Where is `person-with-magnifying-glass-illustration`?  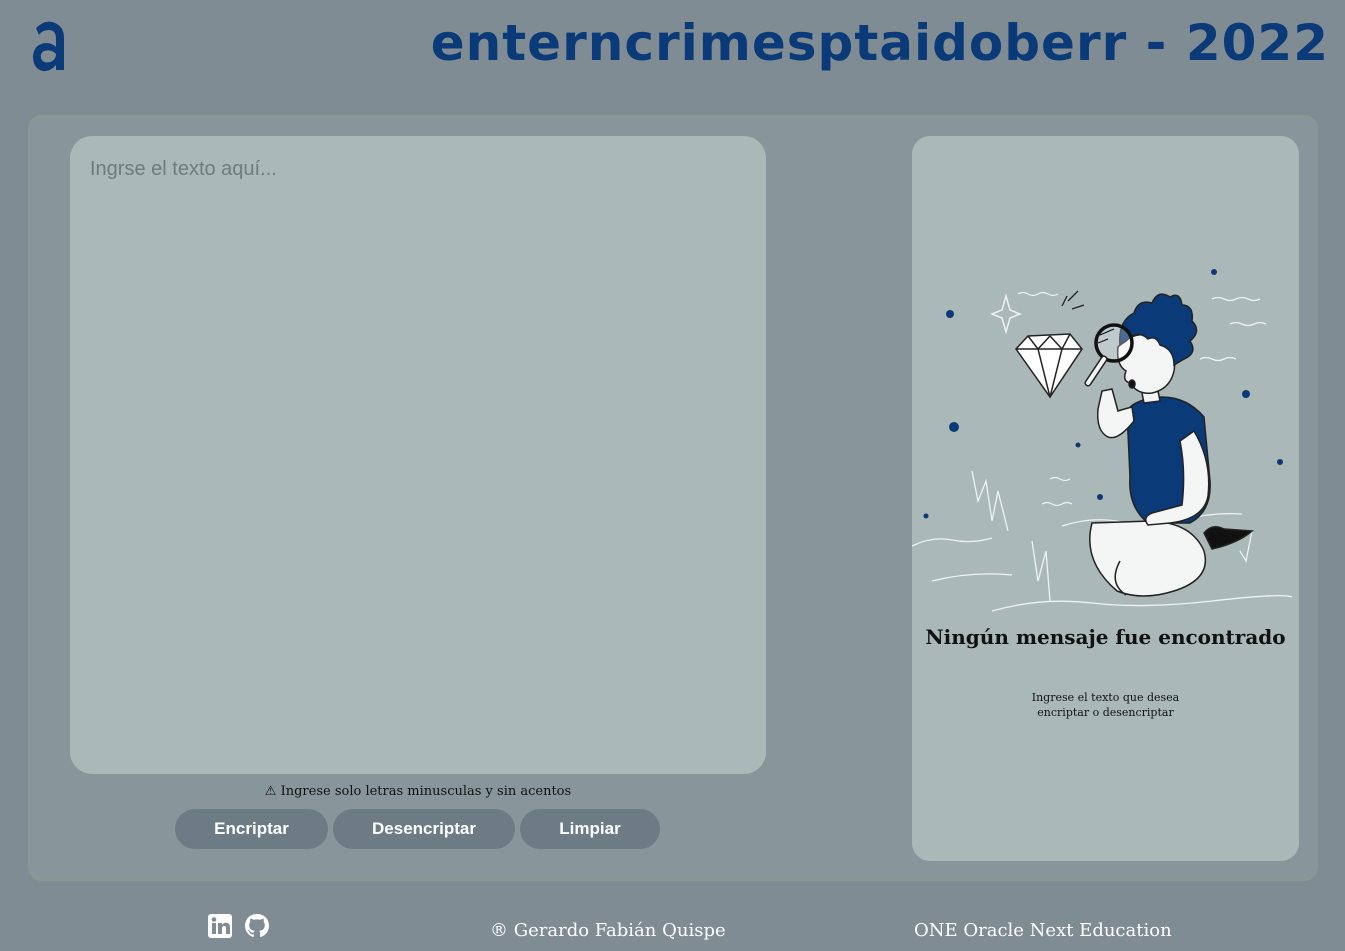
person-with-magnifying-glass-illustration is located at coordinates (1102, 440).